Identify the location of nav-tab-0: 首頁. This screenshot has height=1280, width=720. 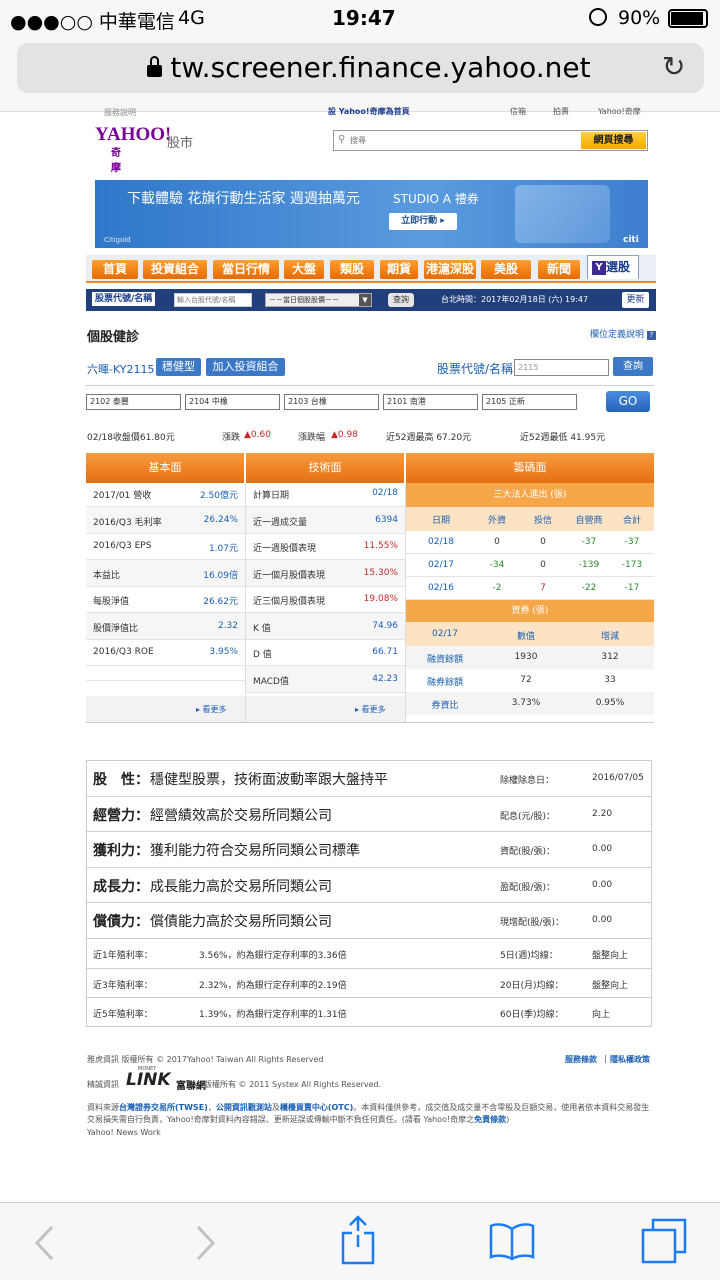
(115, 269).